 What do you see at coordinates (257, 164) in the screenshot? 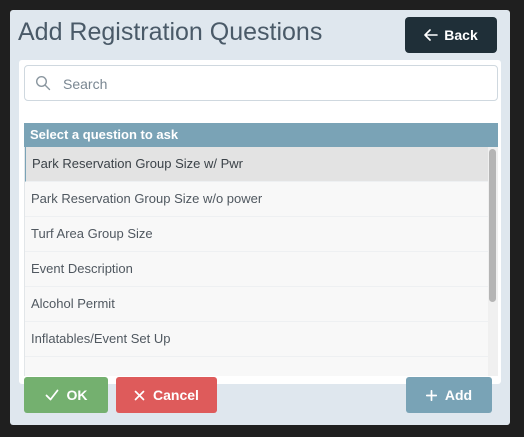
I see `list-item: Park Reservation Group Size w/ Pwr` at bounding box center [257, 164].